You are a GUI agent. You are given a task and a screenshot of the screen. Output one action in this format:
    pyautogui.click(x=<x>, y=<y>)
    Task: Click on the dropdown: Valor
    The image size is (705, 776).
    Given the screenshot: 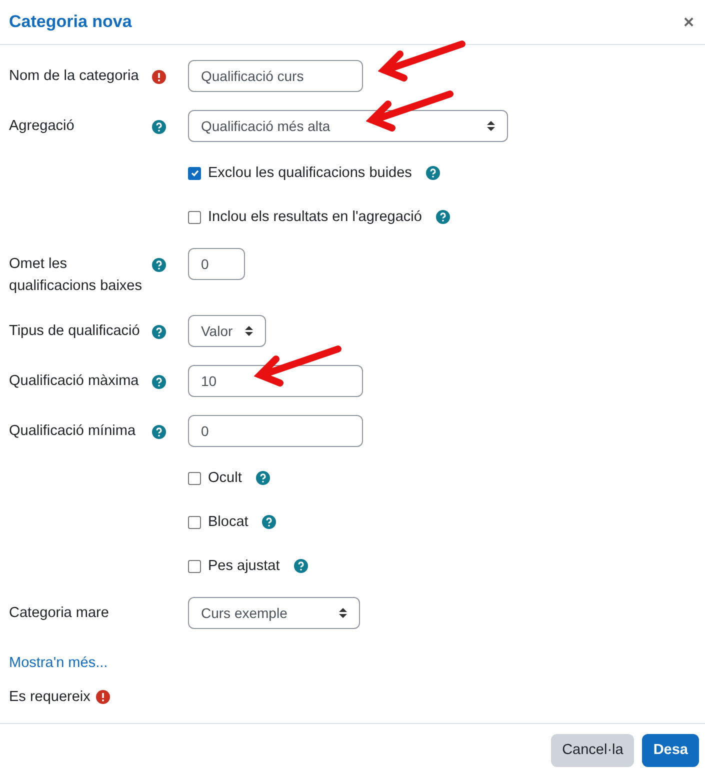 What is the action you would take?
    pyautogui.click(x=227, y=331)
    